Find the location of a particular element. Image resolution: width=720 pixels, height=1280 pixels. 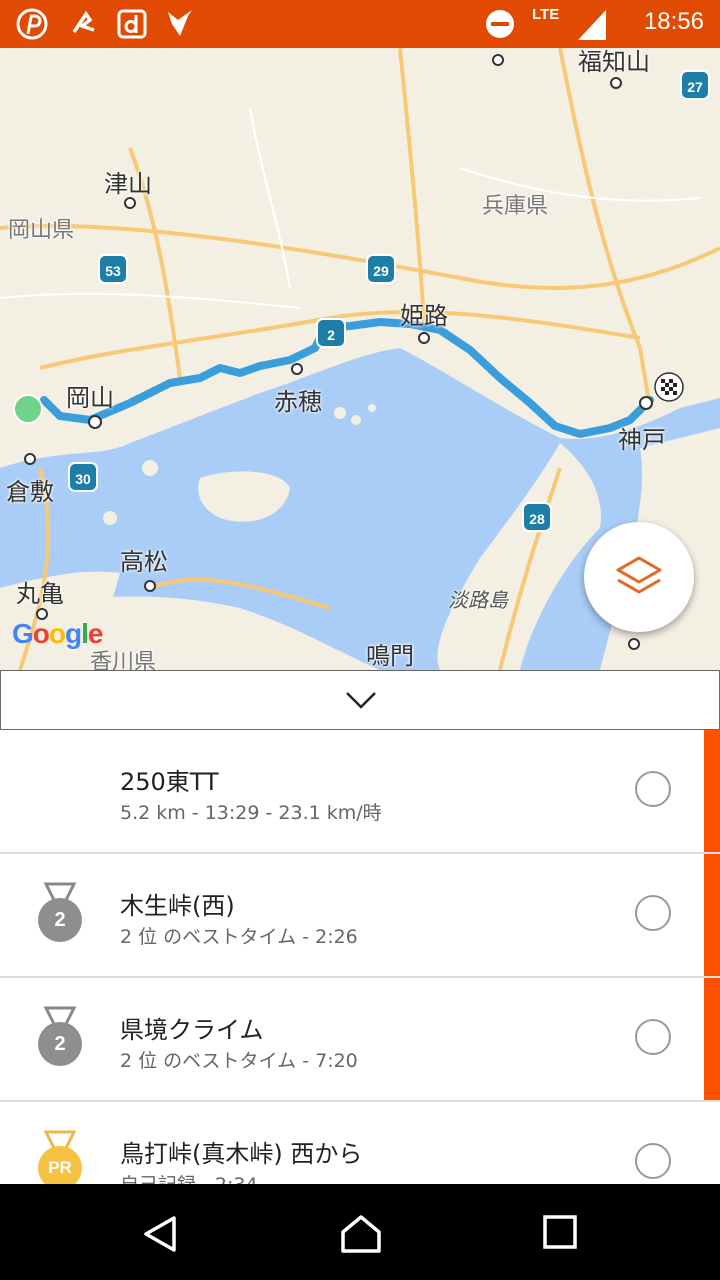

segment-stats: 2 位 のベストタイム - 7:20 is located at coordinates (239, 1061).